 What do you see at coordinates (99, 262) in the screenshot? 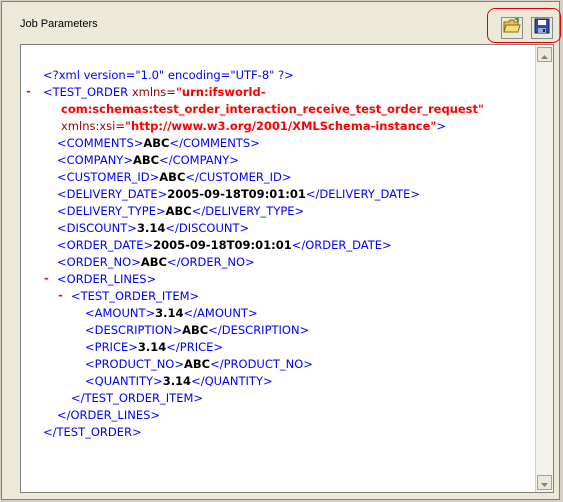
I see `xml-open-tag: <ORDER_NO>` at bounding box center [99, 262].